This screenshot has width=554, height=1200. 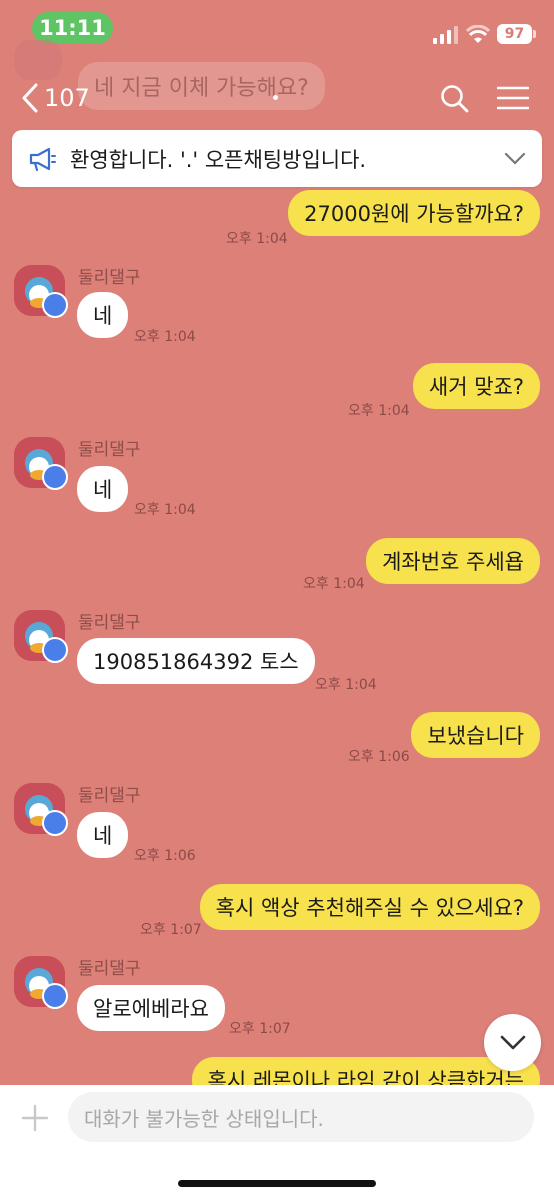 I want to click on my-message-bubble: 27000원에 가능할까요?, so click(x=414, y=213).